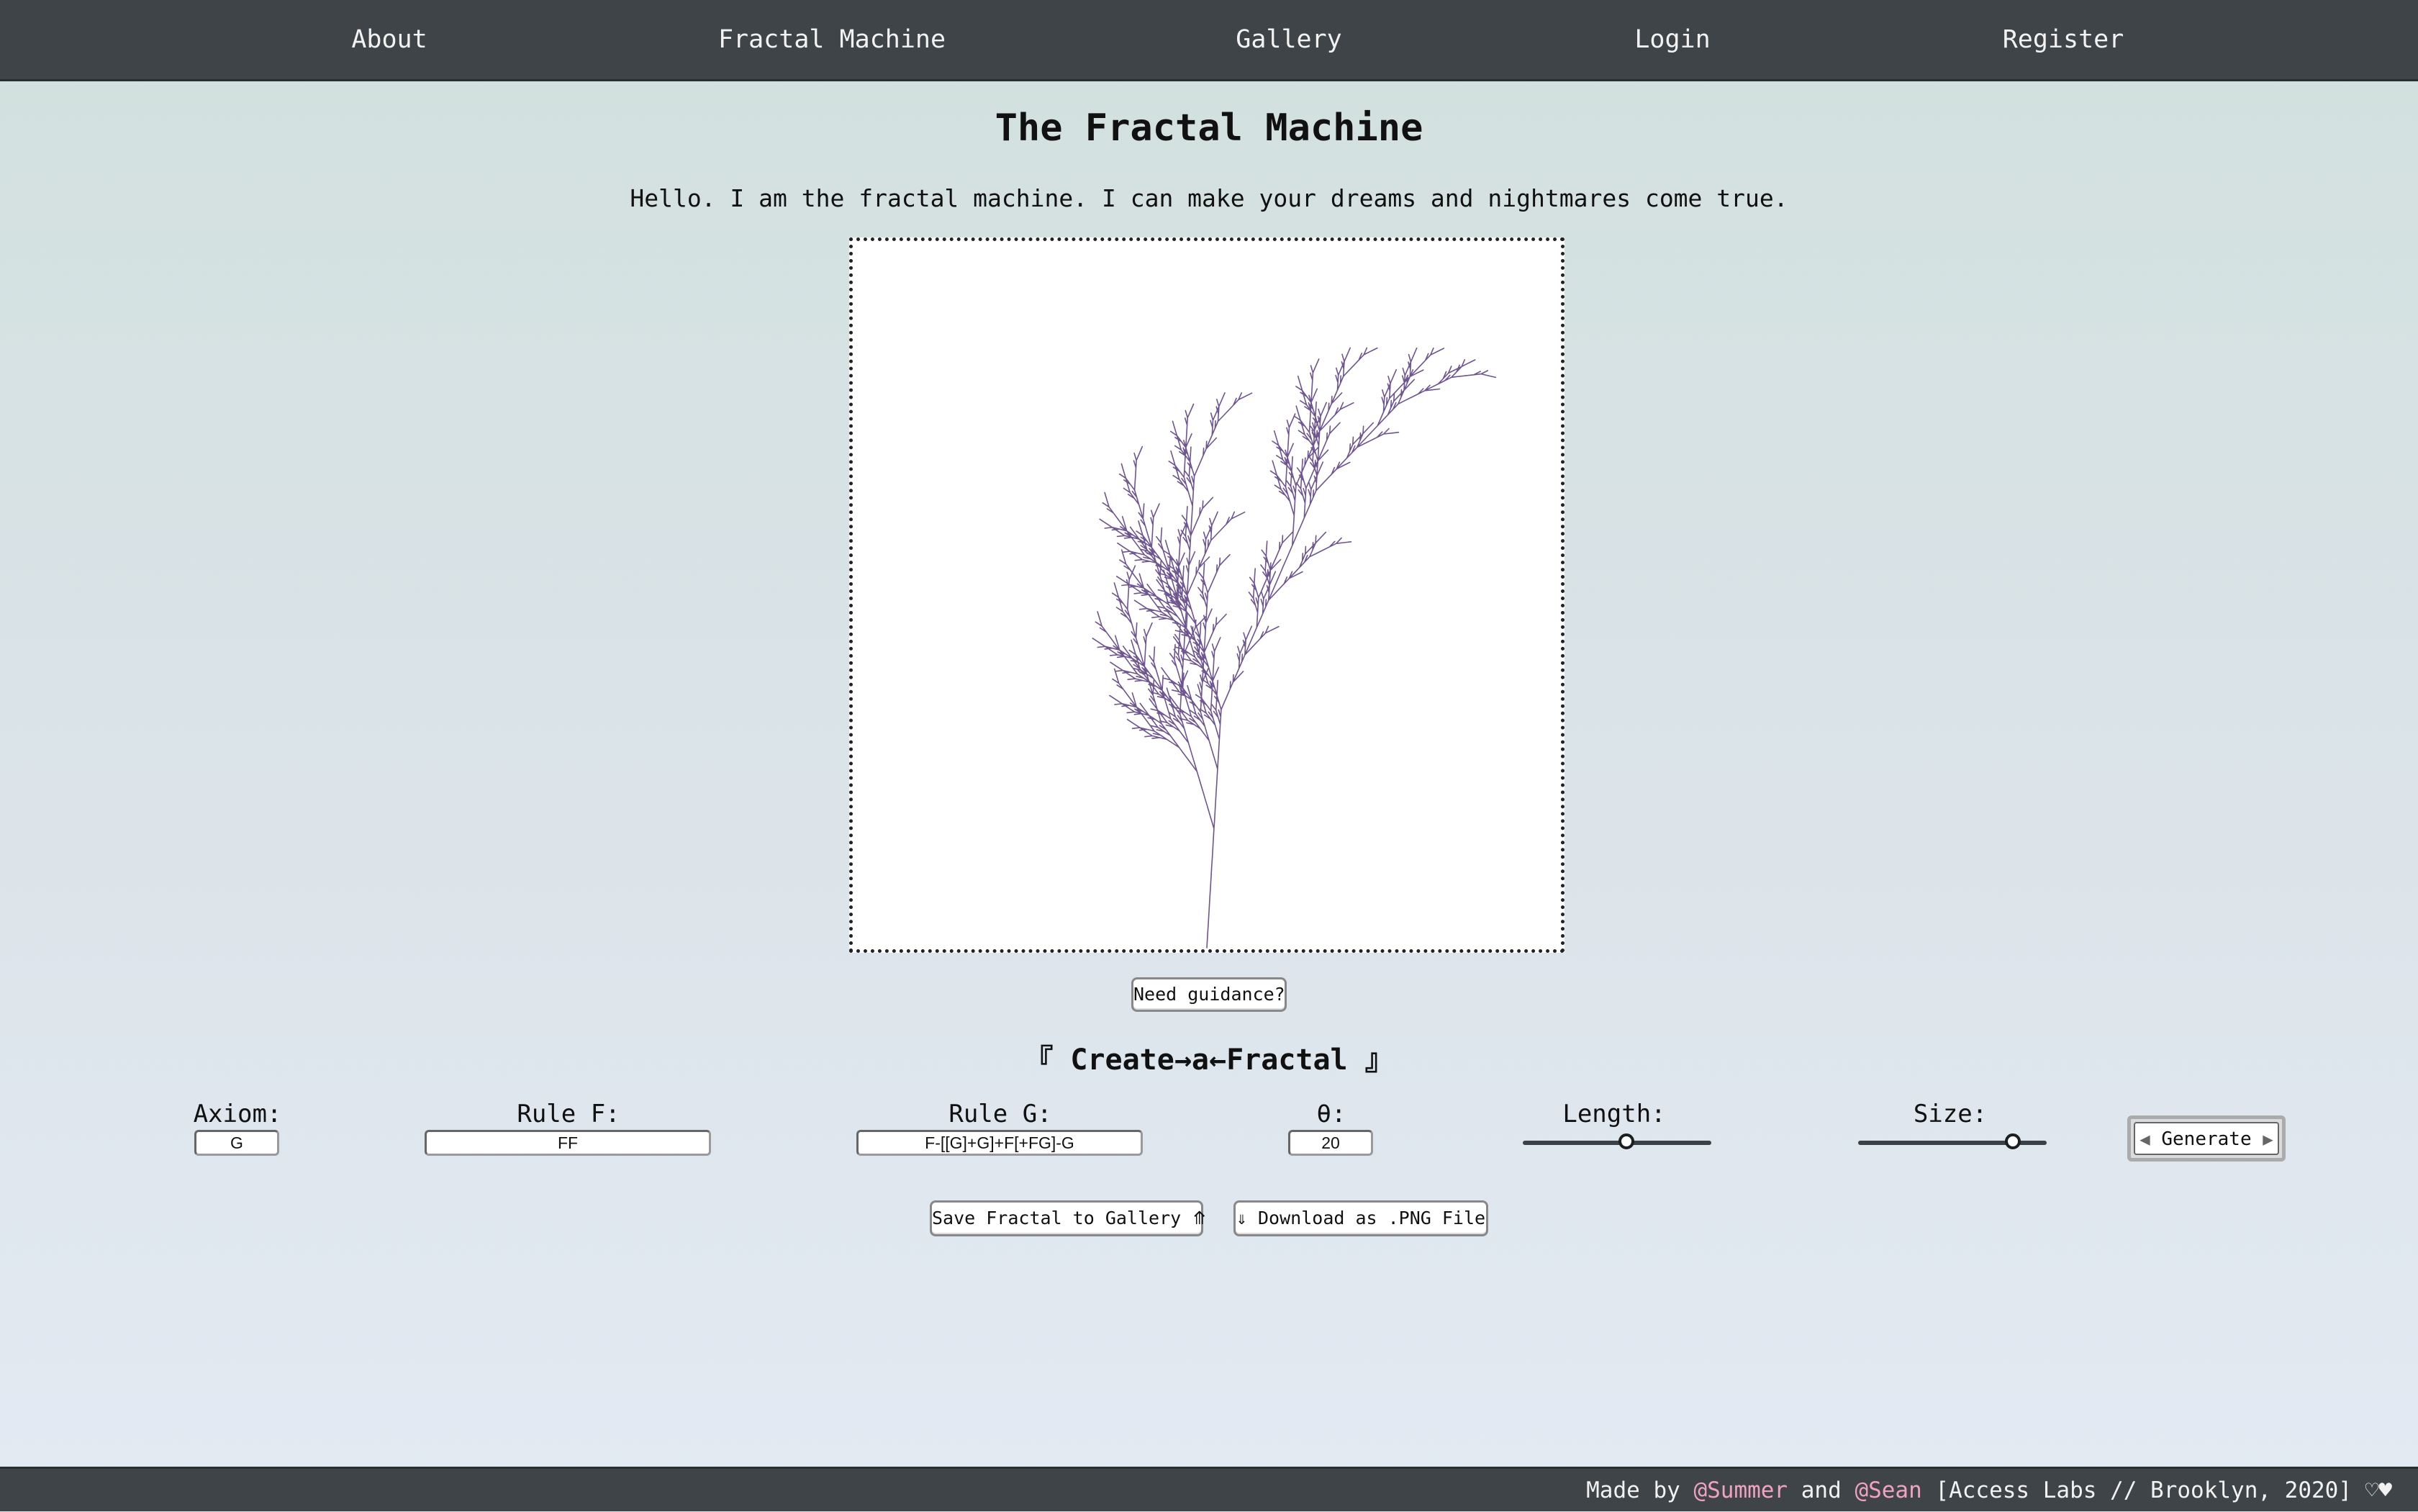 The height and width of the screenshot is (1512, 2418). I want to click on rule-f-label: Rule F:, so click(568, 1114).